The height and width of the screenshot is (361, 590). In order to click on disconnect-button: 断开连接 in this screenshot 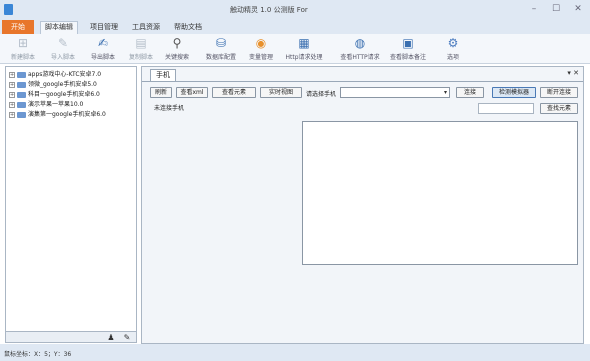, I will do `click(559, 92)`.